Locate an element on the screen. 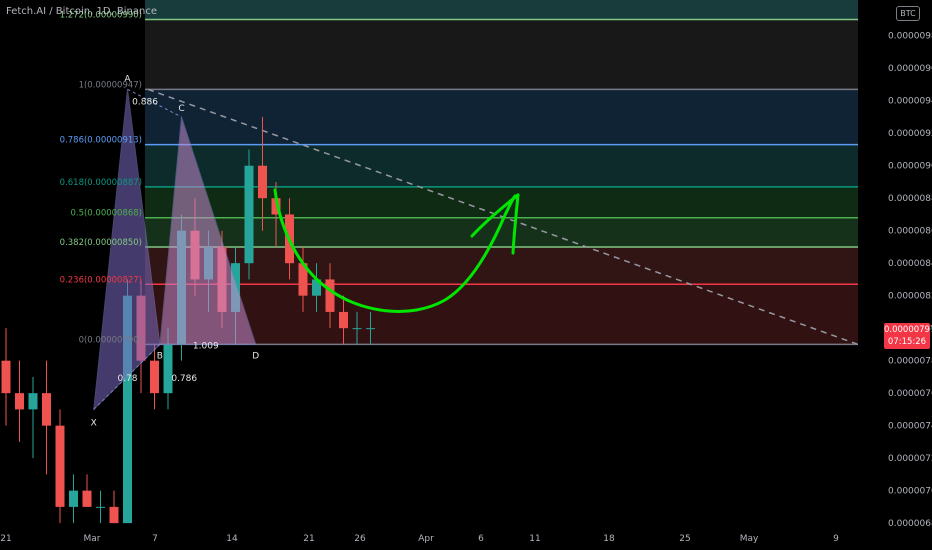  time-tick-label: May is located at coordinates (749, 539).